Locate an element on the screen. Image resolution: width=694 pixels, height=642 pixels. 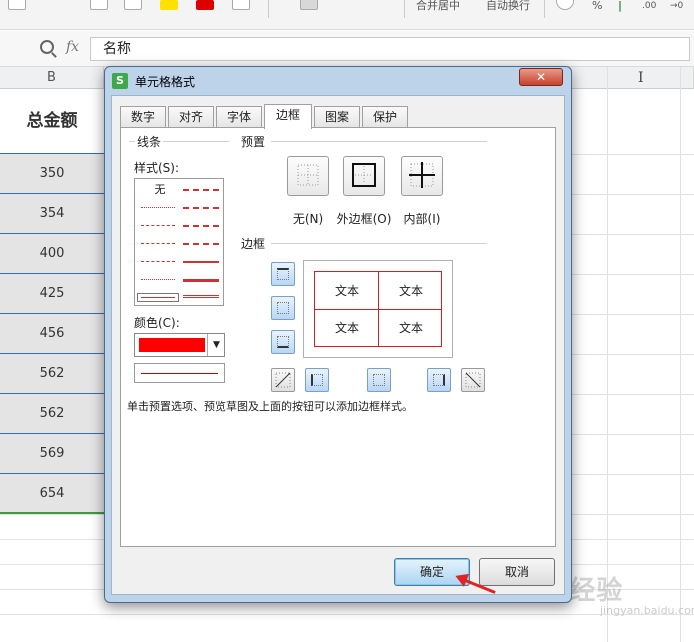
font-color-icon is located at coordinates (205, 5).